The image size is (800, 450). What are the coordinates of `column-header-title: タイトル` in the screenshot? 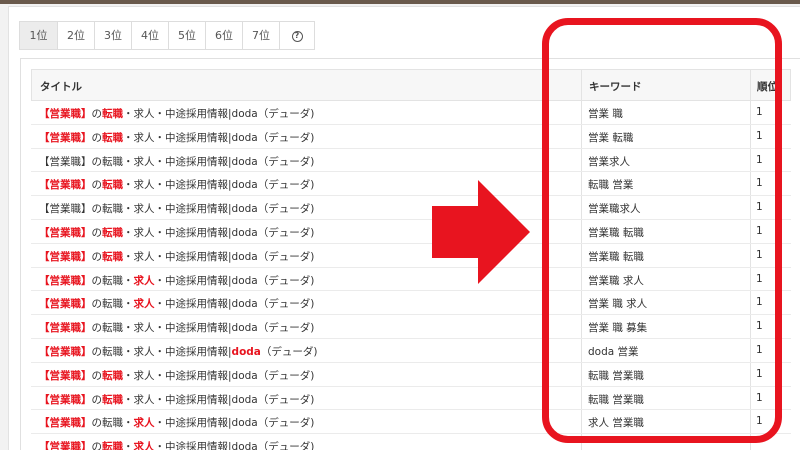 It's located at (61, 87).